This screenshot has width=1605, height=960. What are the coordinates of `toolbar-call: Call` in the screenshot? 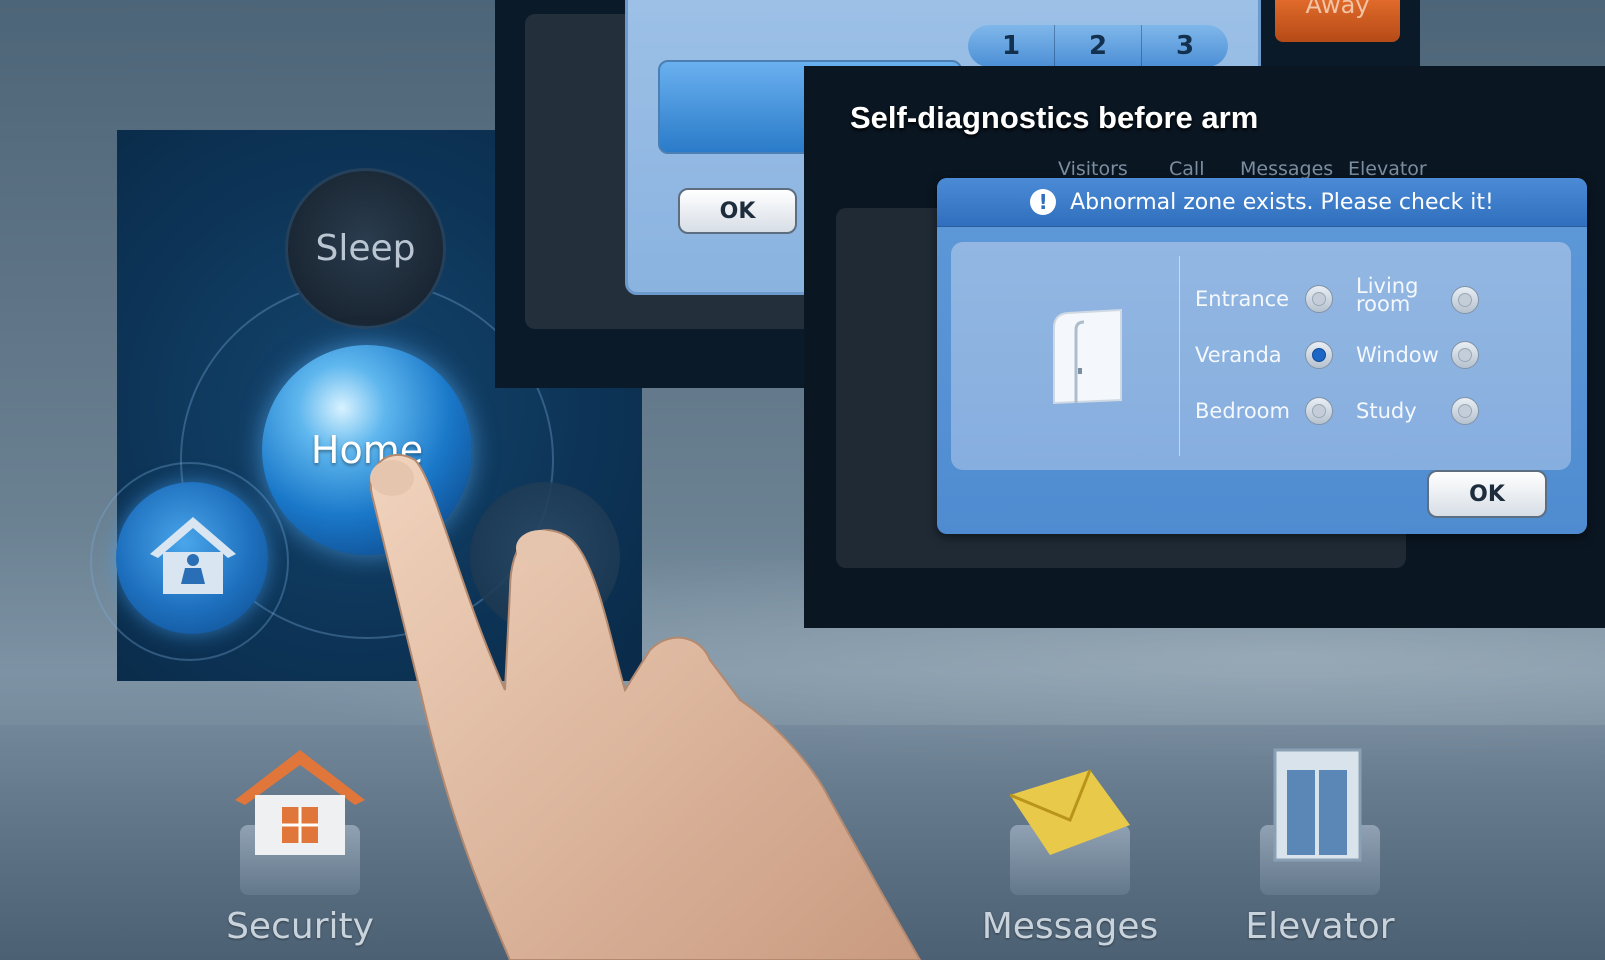 It's located at (1186, 169).